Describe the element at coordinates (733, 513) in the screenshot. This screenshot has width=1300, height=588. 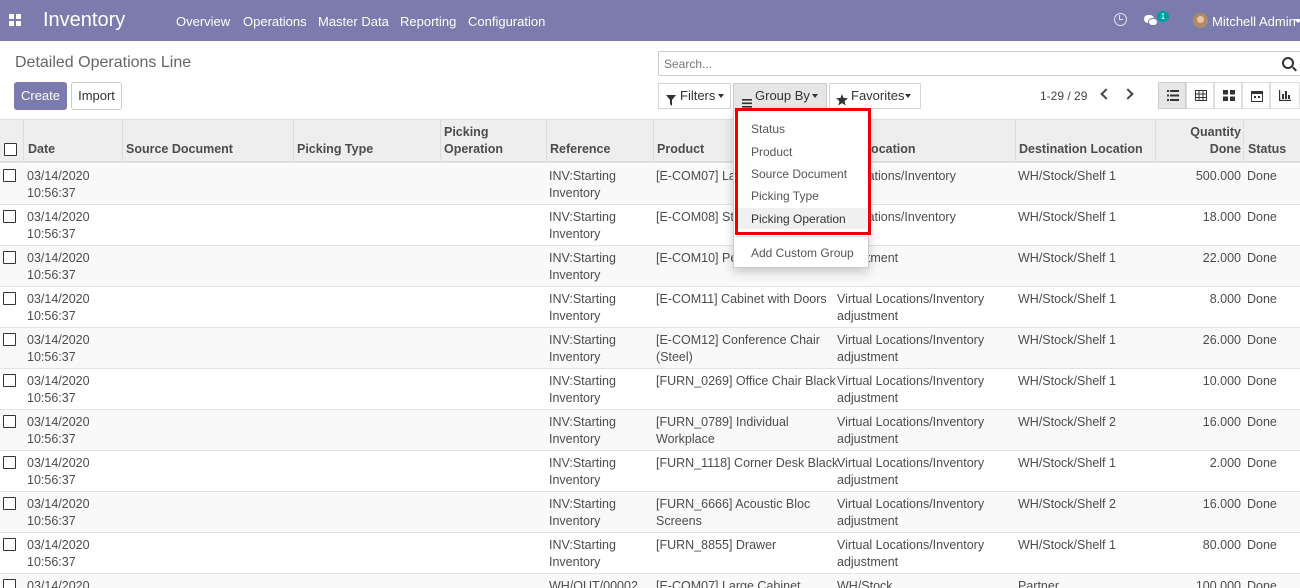
I see `cell-product: [FURN_6666] Acoustic Bloc Screens` at that location.